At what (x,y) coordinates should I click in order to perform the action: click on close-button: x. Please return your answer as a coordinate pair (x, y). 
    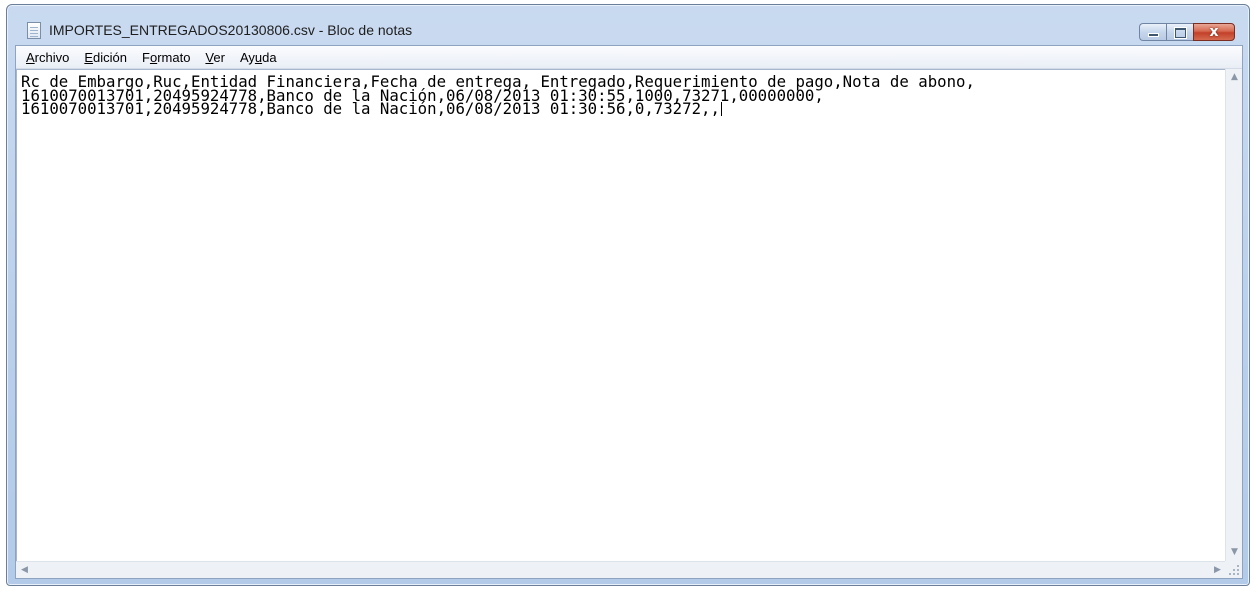
    Looking at the image, I should click on (1214, 32).